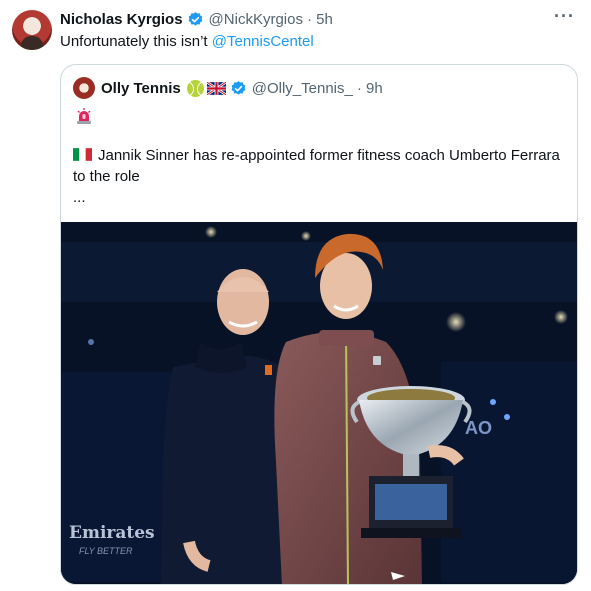  Describe the element at coordinates (256, 19) in the screenshot. I see `author-handle: @NickKyrgios` at that location.